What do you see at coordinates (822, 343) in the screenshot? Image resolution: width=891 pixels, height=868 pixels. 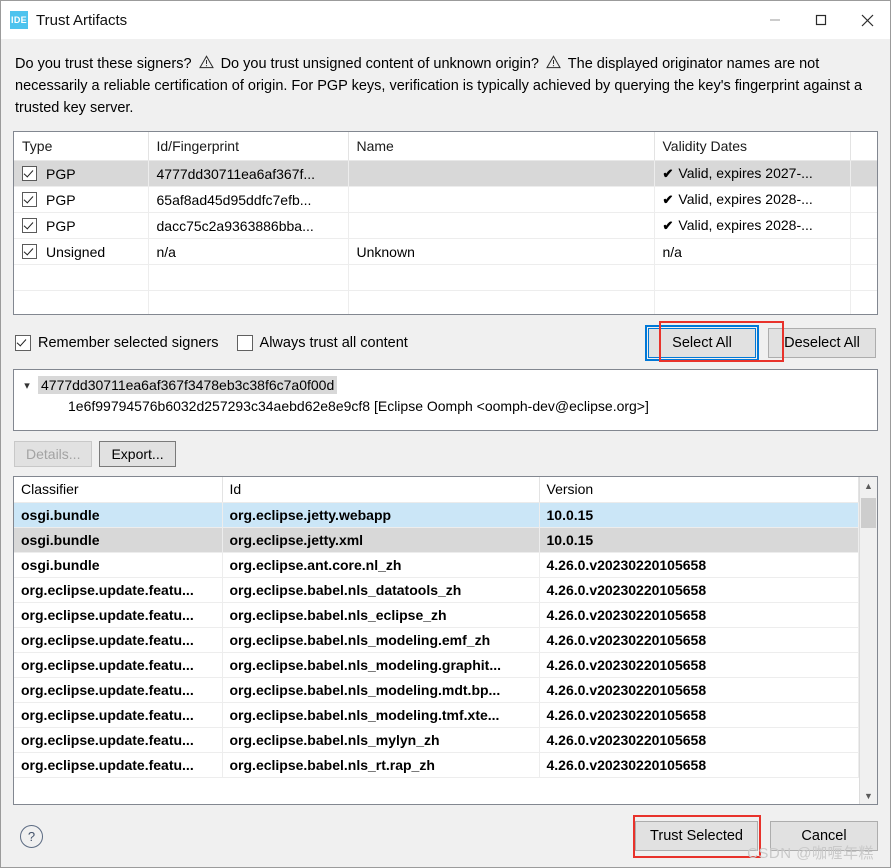 I see `deselect-all-button: Deselect All` at bounding box center [822, 343].